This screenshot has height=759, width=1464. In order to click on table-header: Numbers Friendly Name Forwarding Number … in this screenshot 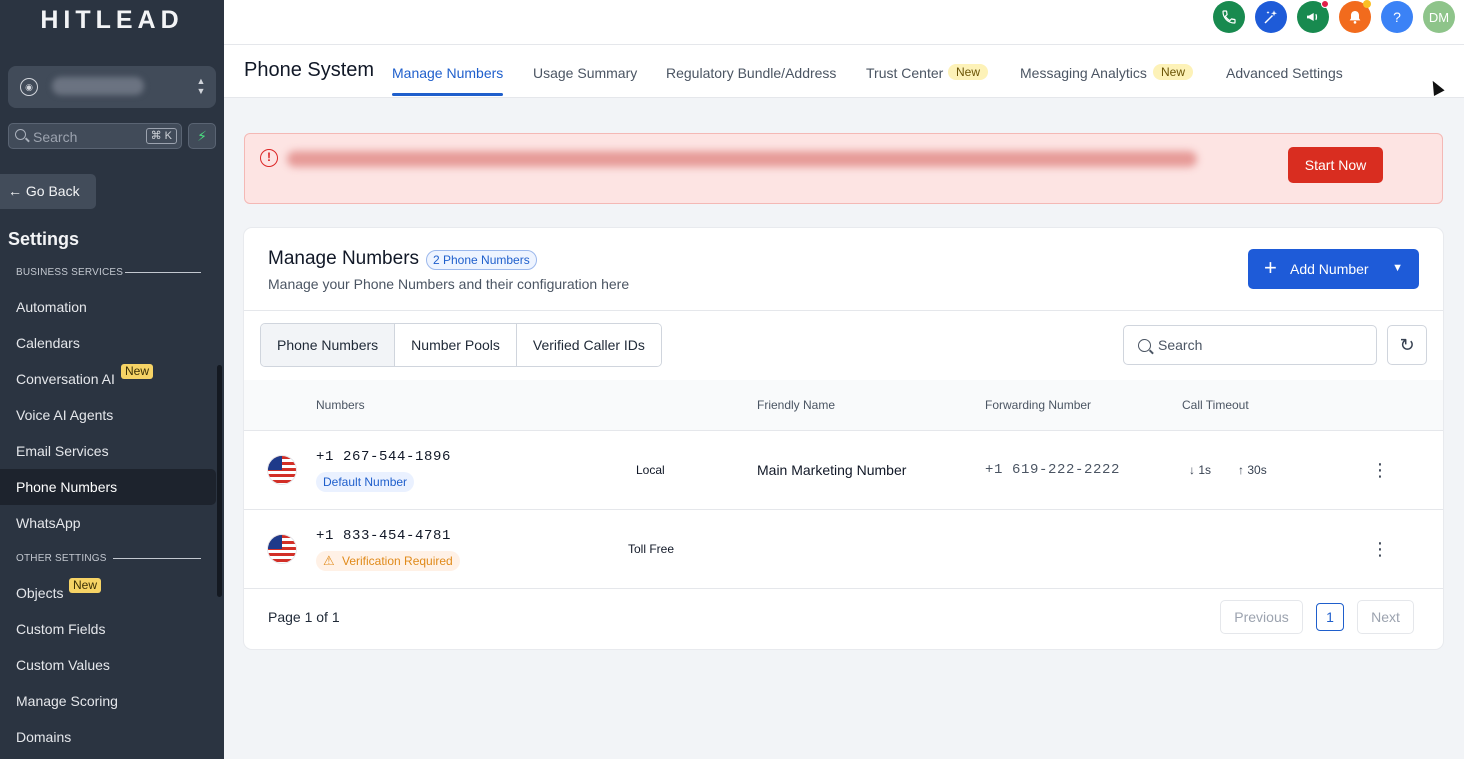, I will do `click(843, 405)`.